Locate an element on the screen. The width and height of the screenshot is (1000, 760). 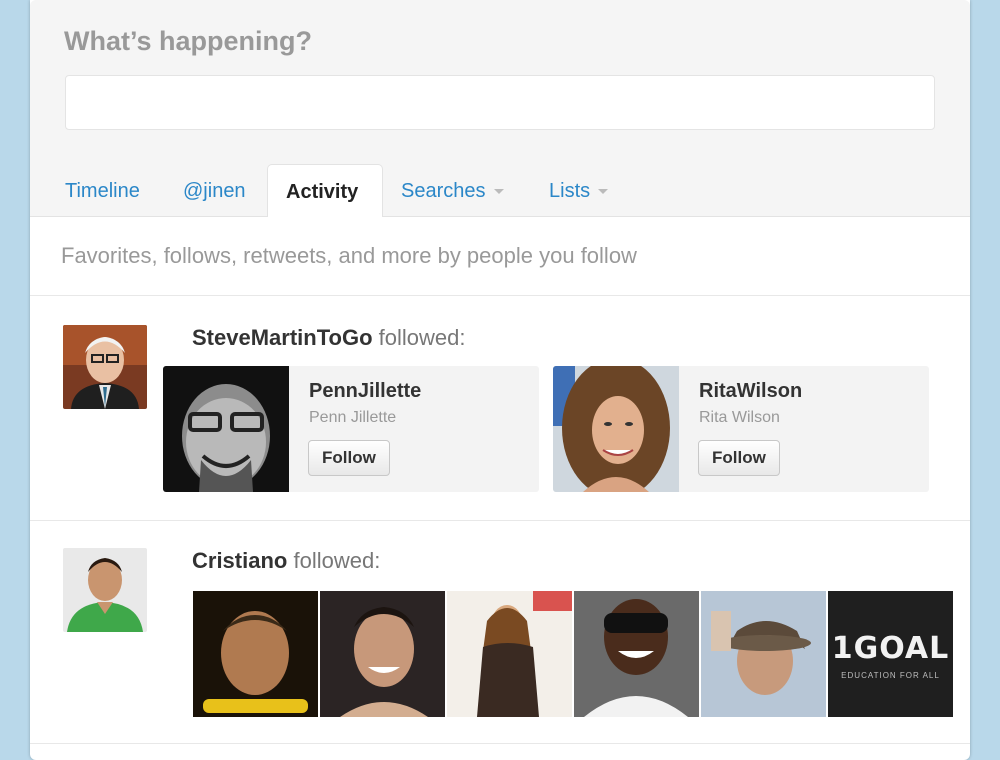
user-card: PennJillette Penn Jillette Follow is located at coordinates (351, 429).